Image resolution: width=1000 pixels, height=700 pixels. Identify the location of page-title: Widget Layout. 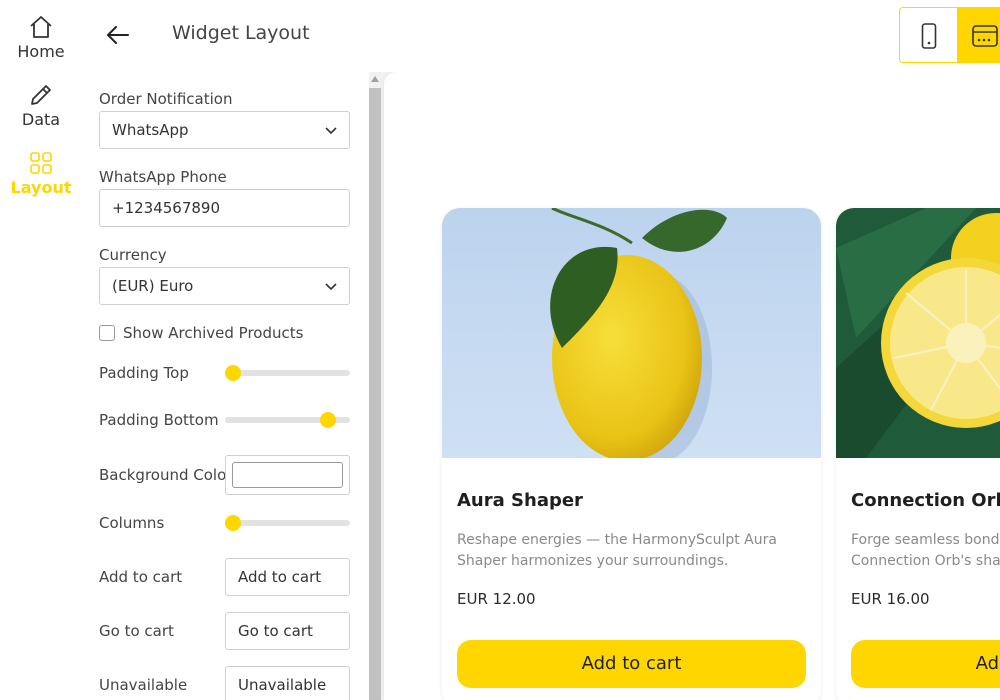
(241, 33).